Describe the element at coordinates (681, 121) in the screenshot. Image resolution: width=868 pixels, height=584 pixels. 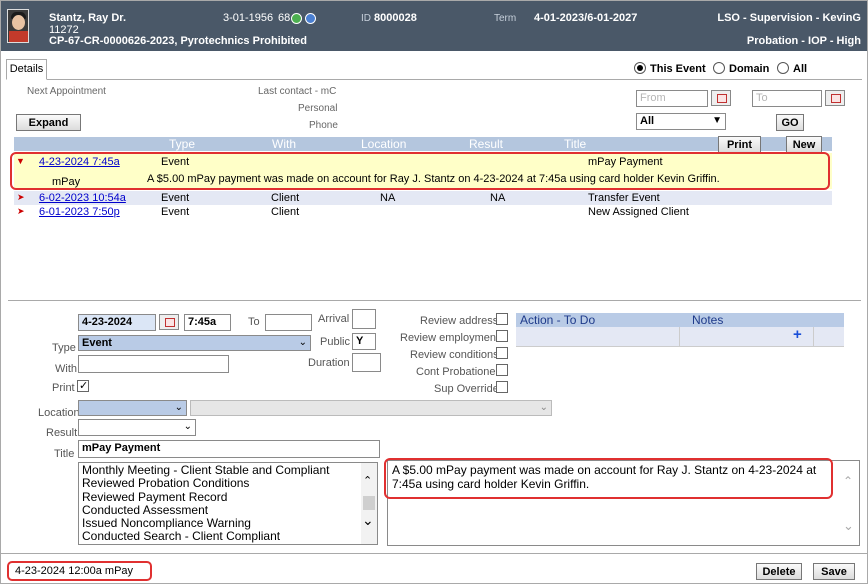
I see `event-filter-select: All ▼` at that location.